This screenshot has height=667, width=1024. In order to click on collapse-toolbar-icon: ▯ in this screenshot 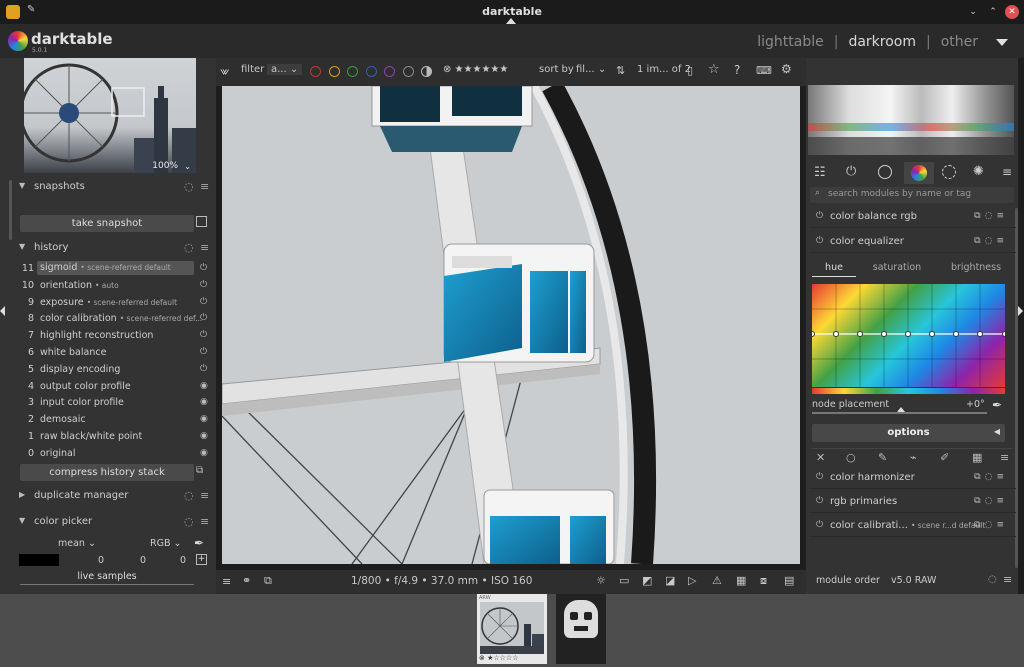, I will do `click(690, 70)`.